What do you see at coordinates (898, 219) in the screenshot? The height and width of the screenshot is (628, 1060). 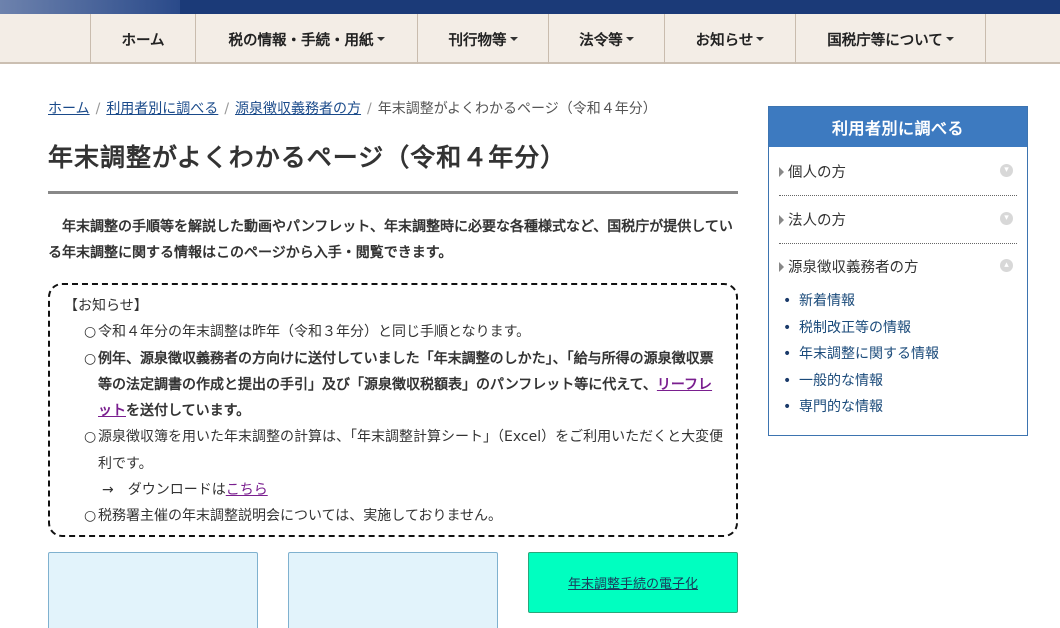 I see `sidebar-item-corporation: 法人の方 ▾` at bounding box center [898, 219].